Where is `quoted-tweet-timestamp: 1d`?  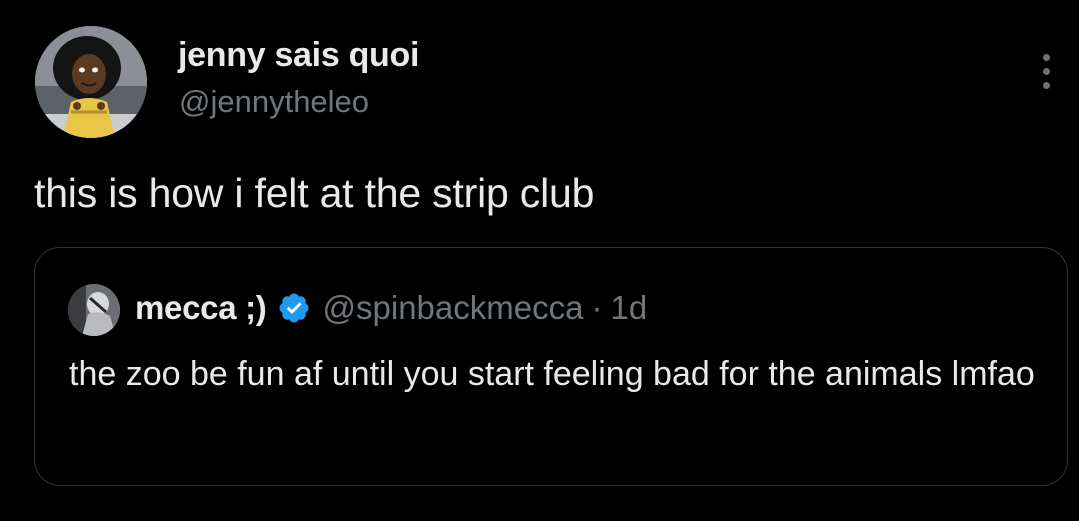
quoted-tweet-timestamp: 1d is located at coordinates (628, 308).